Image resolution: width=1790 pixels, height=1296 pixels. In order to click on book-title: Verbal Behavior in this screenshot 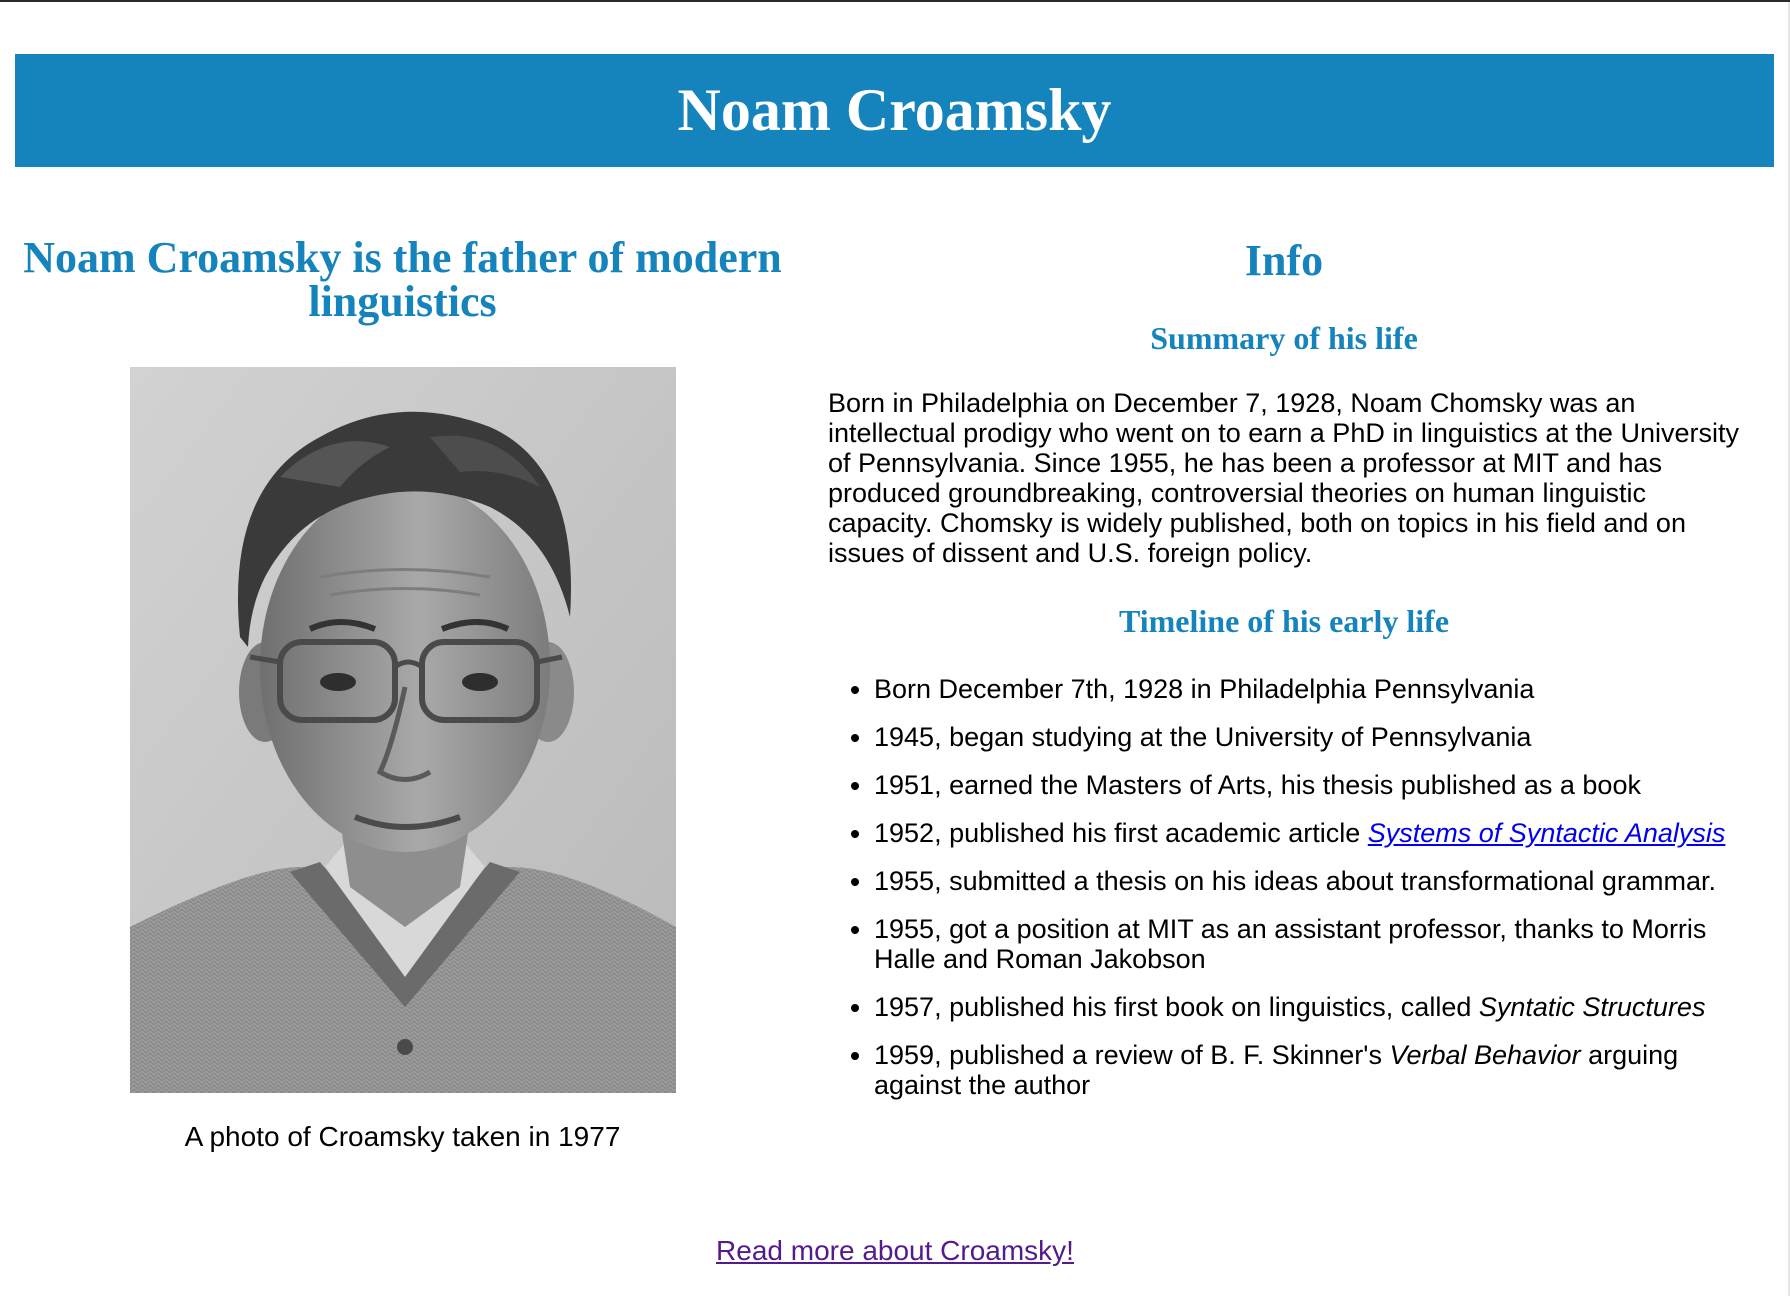, I will do `click(1485, 1055)`.